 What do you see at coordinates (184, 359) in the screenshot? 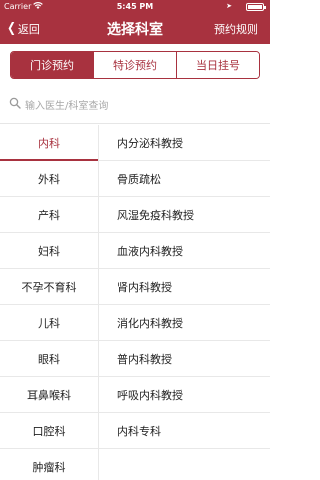
I see `subdepartment-item: 普内科教授` at bounding box center [184, 359].